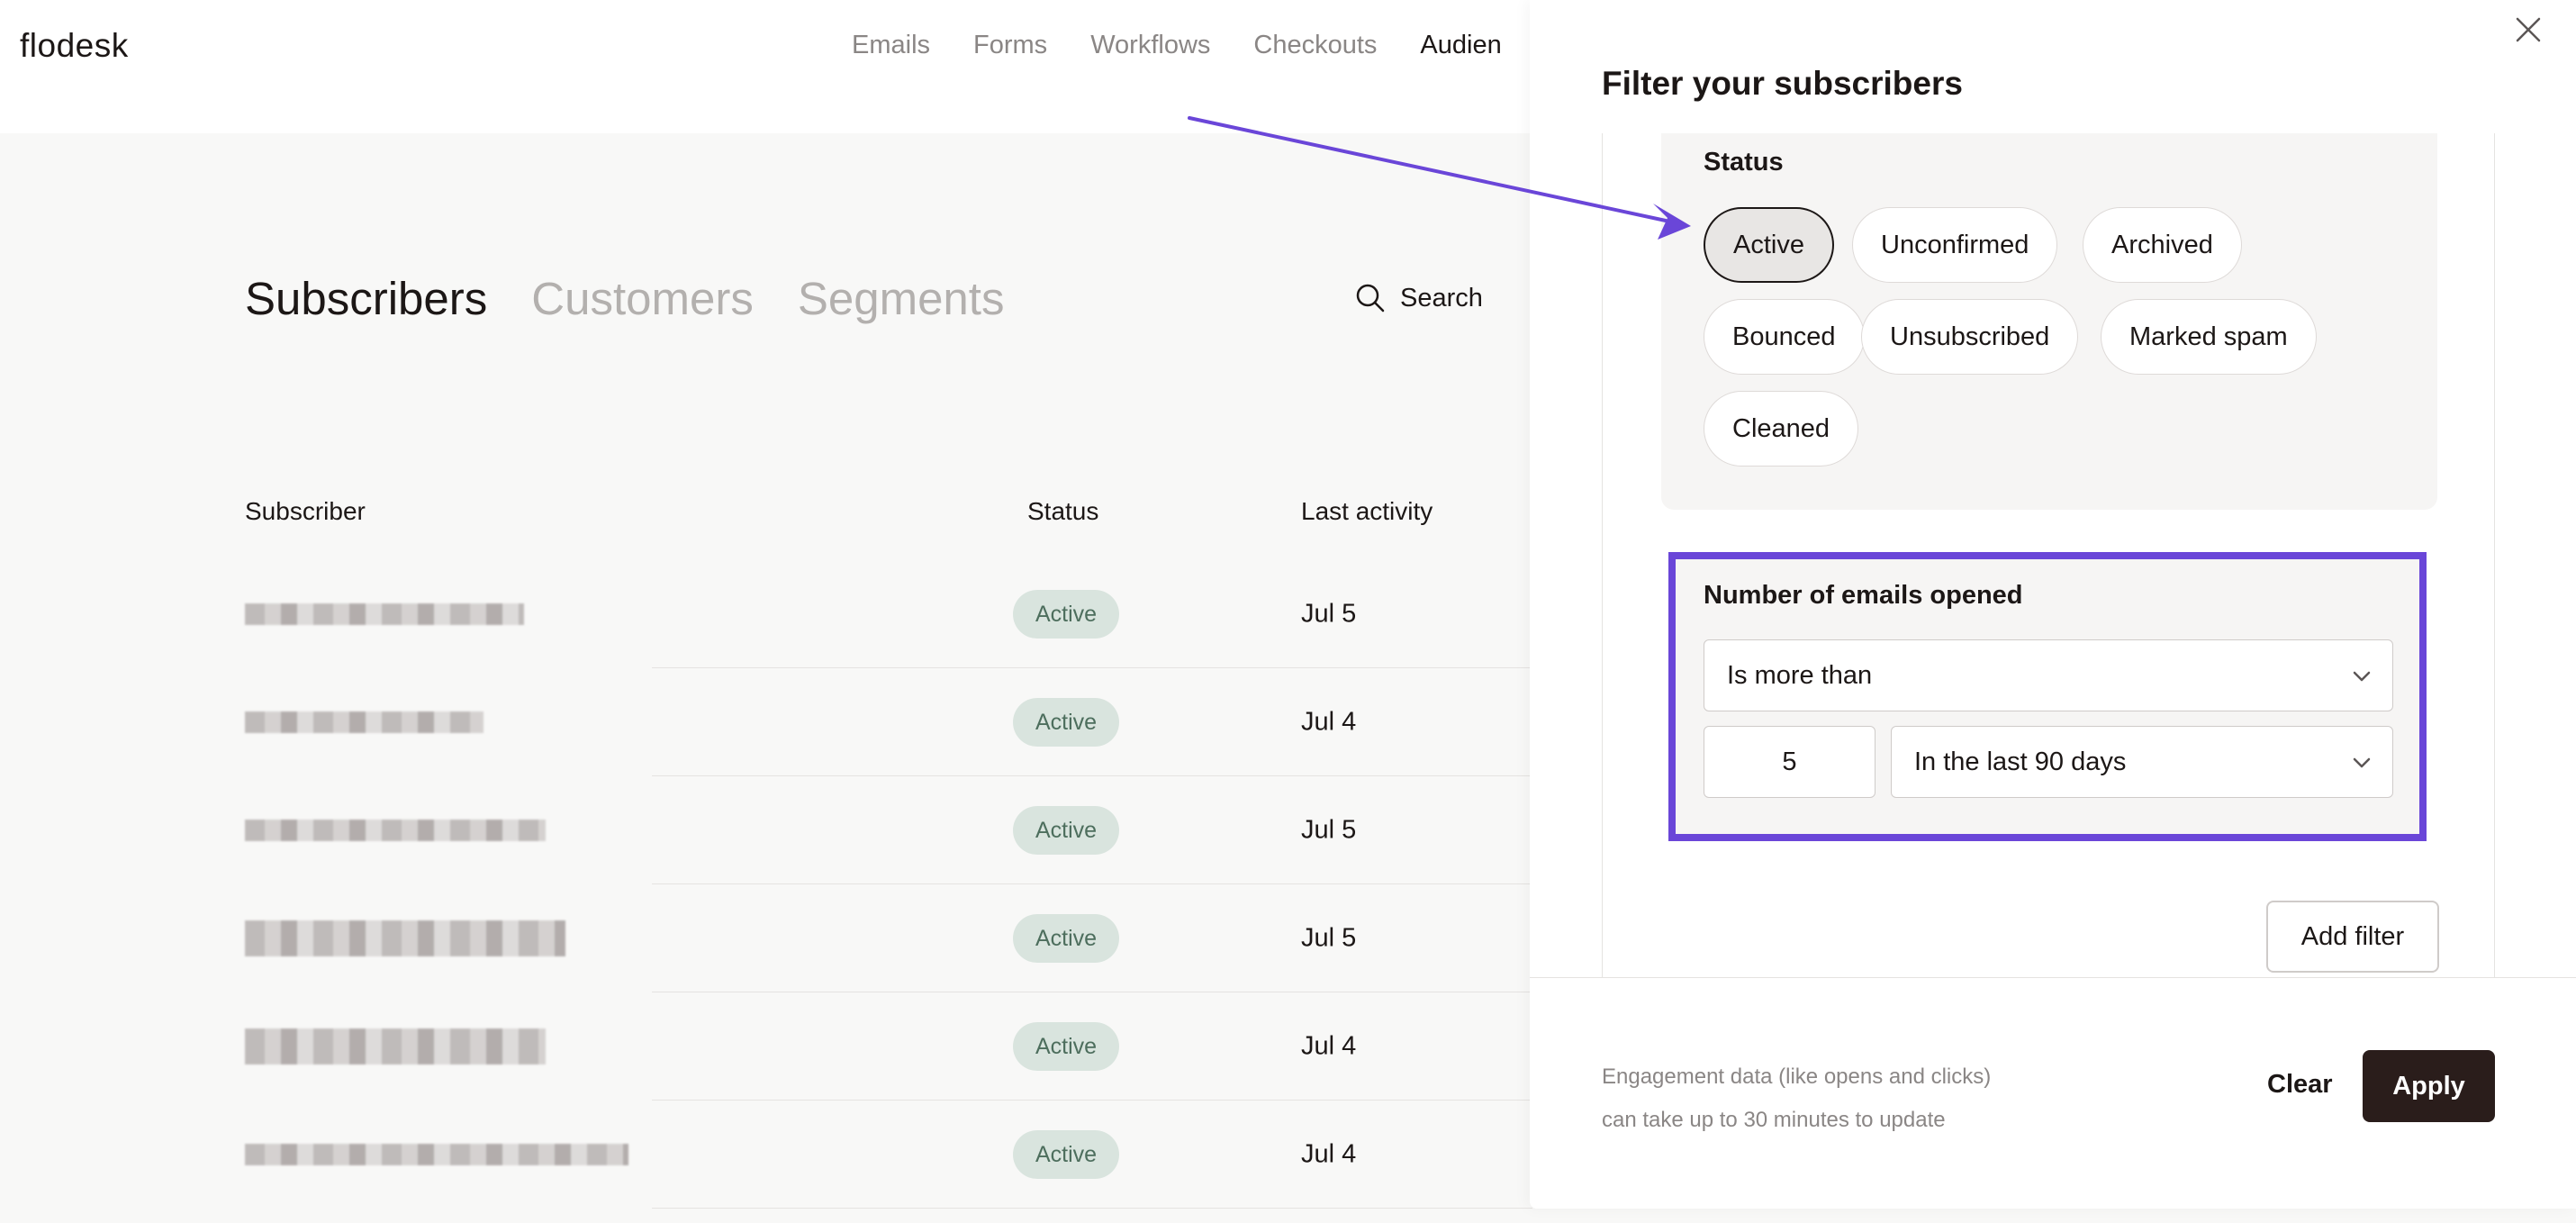 The height and width of the screenshot is (1223, 2576). I want to click on add-filter-button: Add filter, so click(2352, 937).